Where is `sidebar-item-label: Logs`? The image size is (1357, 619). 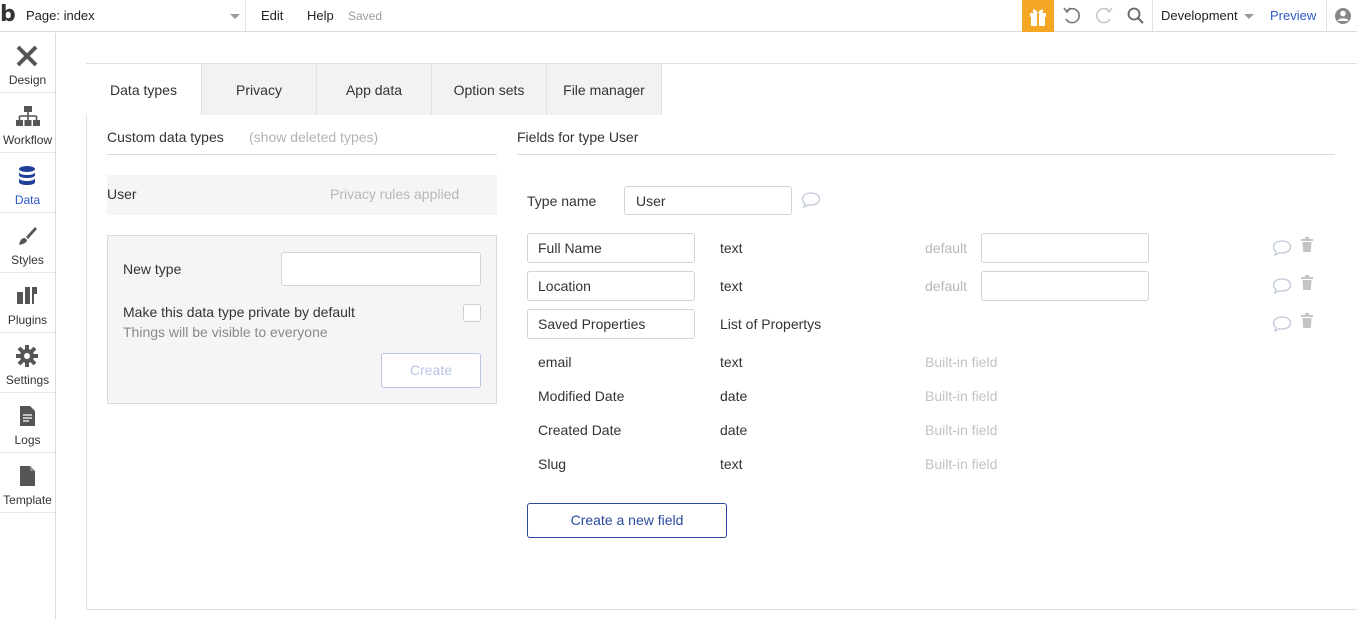 sidebar-item-label: Logs is located at coordinates (27, 440).